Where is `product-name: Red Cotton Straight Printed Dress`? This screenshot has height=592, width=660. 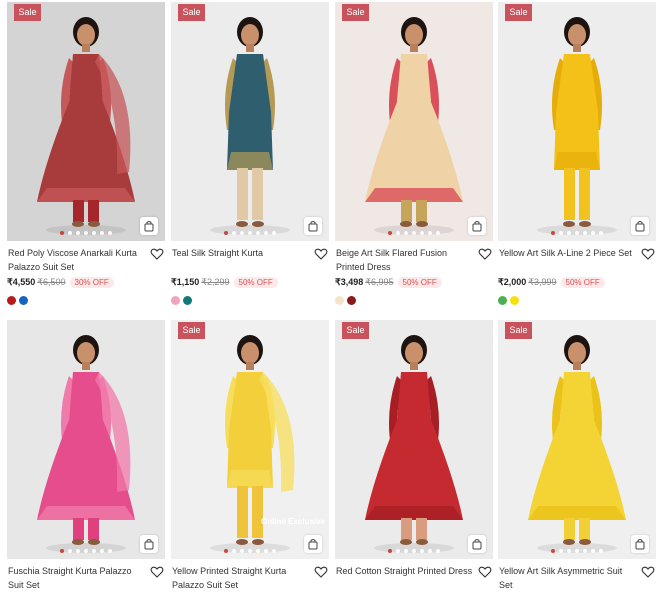
product-name: Red Cotton Straight Printed Dress is located at coordinates (404, 578).